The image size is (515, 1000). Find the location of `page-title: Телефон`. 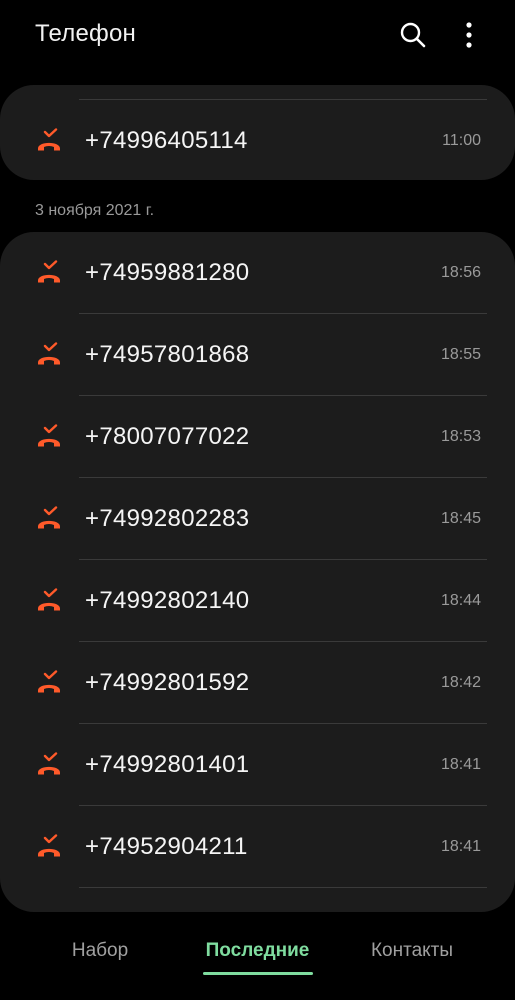

page-title: Телефон is located at coordinates (85, 33).